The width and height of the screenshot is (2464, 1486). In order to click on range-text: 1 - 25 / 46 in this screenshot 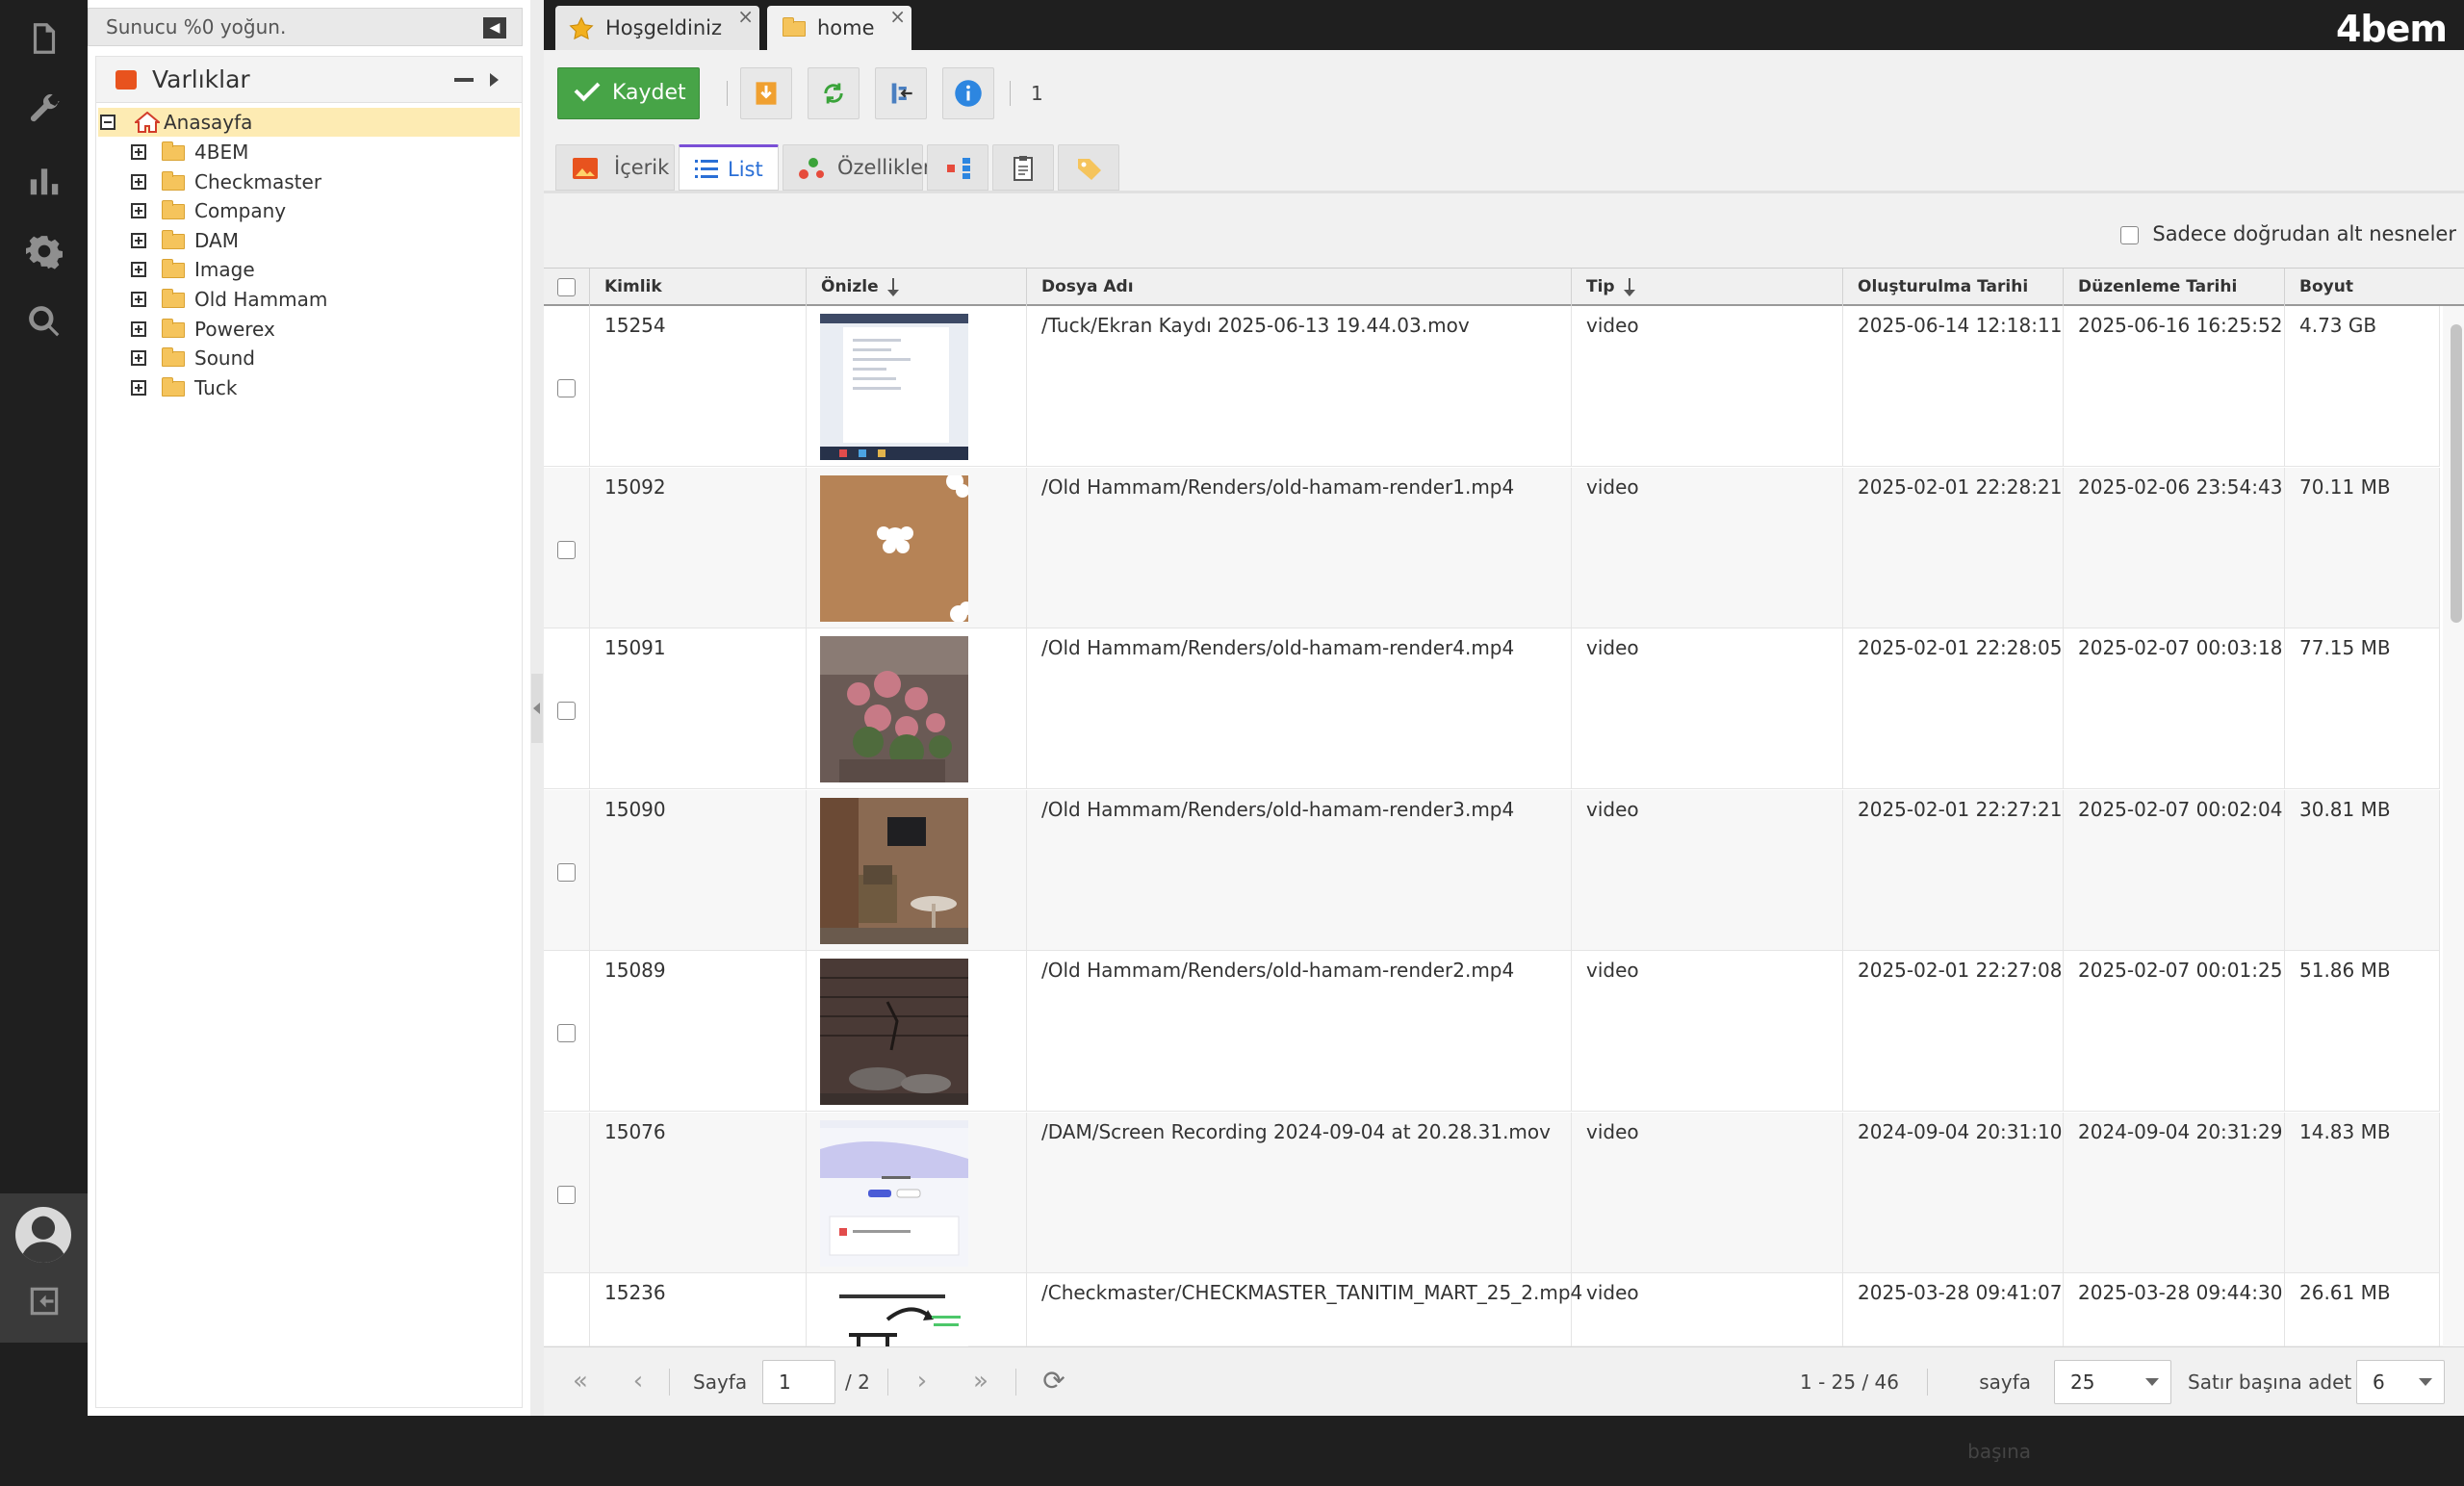, I will do `click(1850, 1382)`.